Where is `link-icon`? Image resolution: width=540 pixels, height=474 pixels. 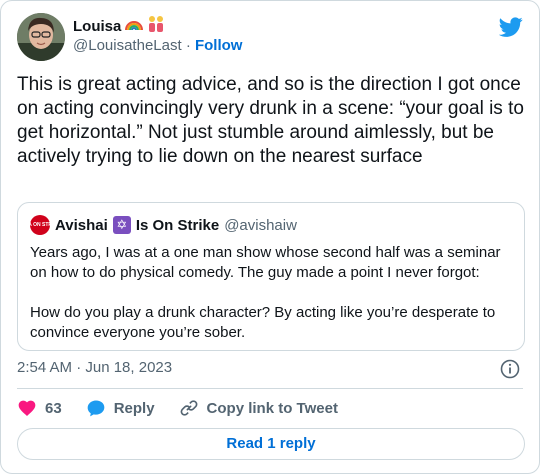
link-icon is located at coordinates (188, 408).